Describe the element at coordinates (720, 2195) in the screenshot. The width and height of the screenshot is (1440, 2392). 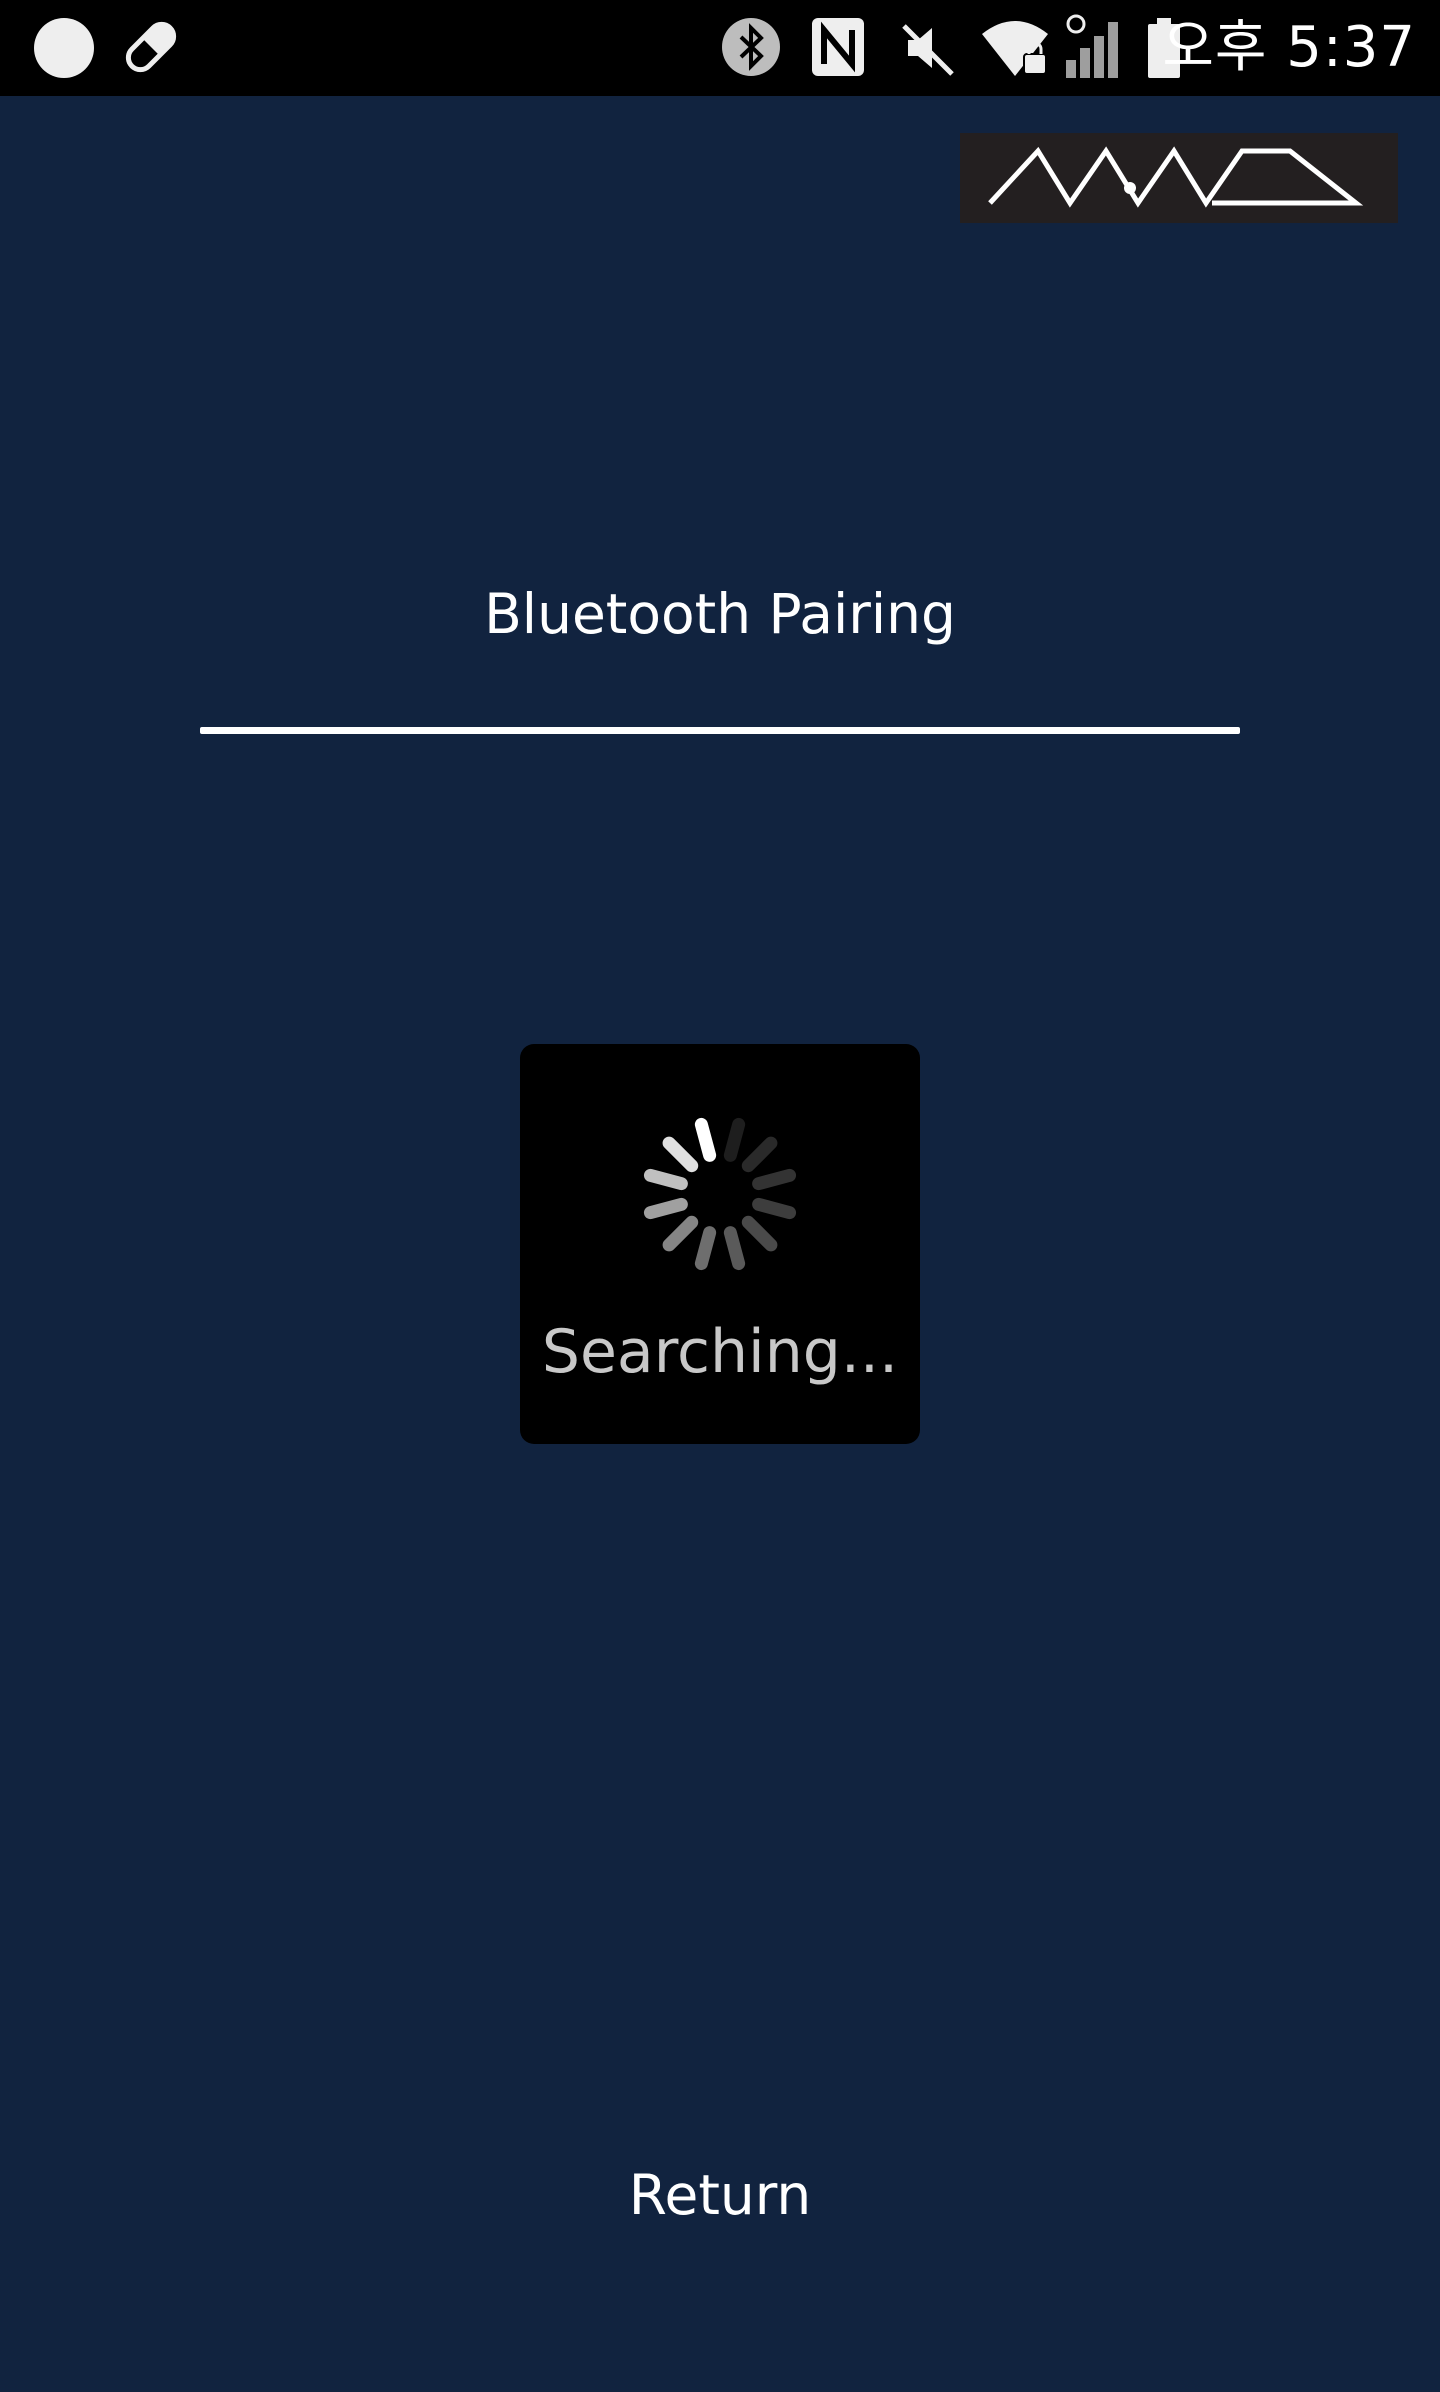
I see `return-button: Return` at that location.